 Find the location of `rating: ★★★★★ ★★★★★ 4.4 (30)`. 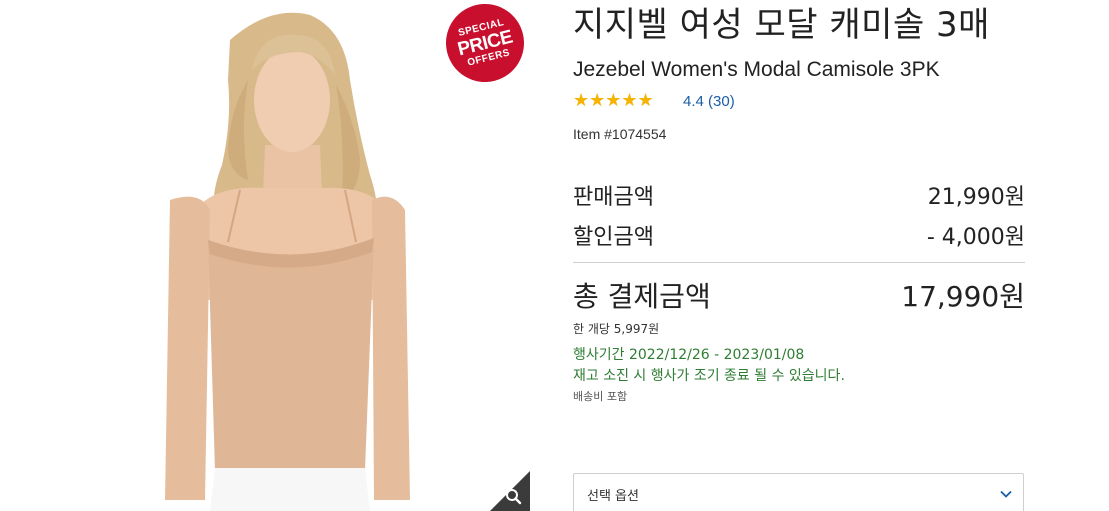

rating: ★★★★★ ★★★★★ 4.4 (30) is located at coordinates (799, 101).